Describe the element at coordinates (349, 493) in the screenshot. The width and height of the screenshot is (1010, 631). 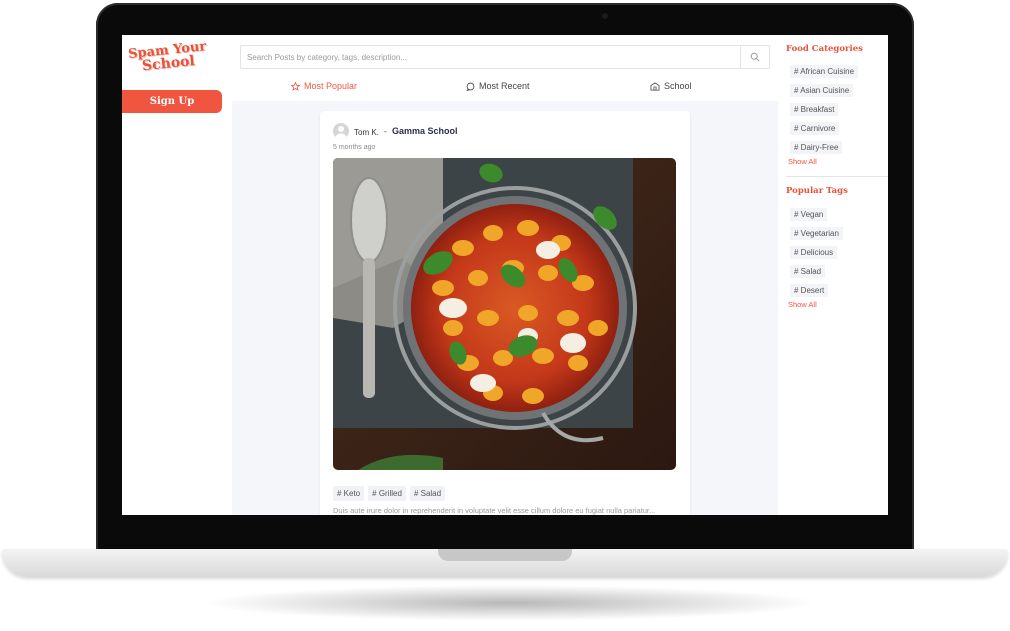
I see `post-tag: # Keto` at that location.